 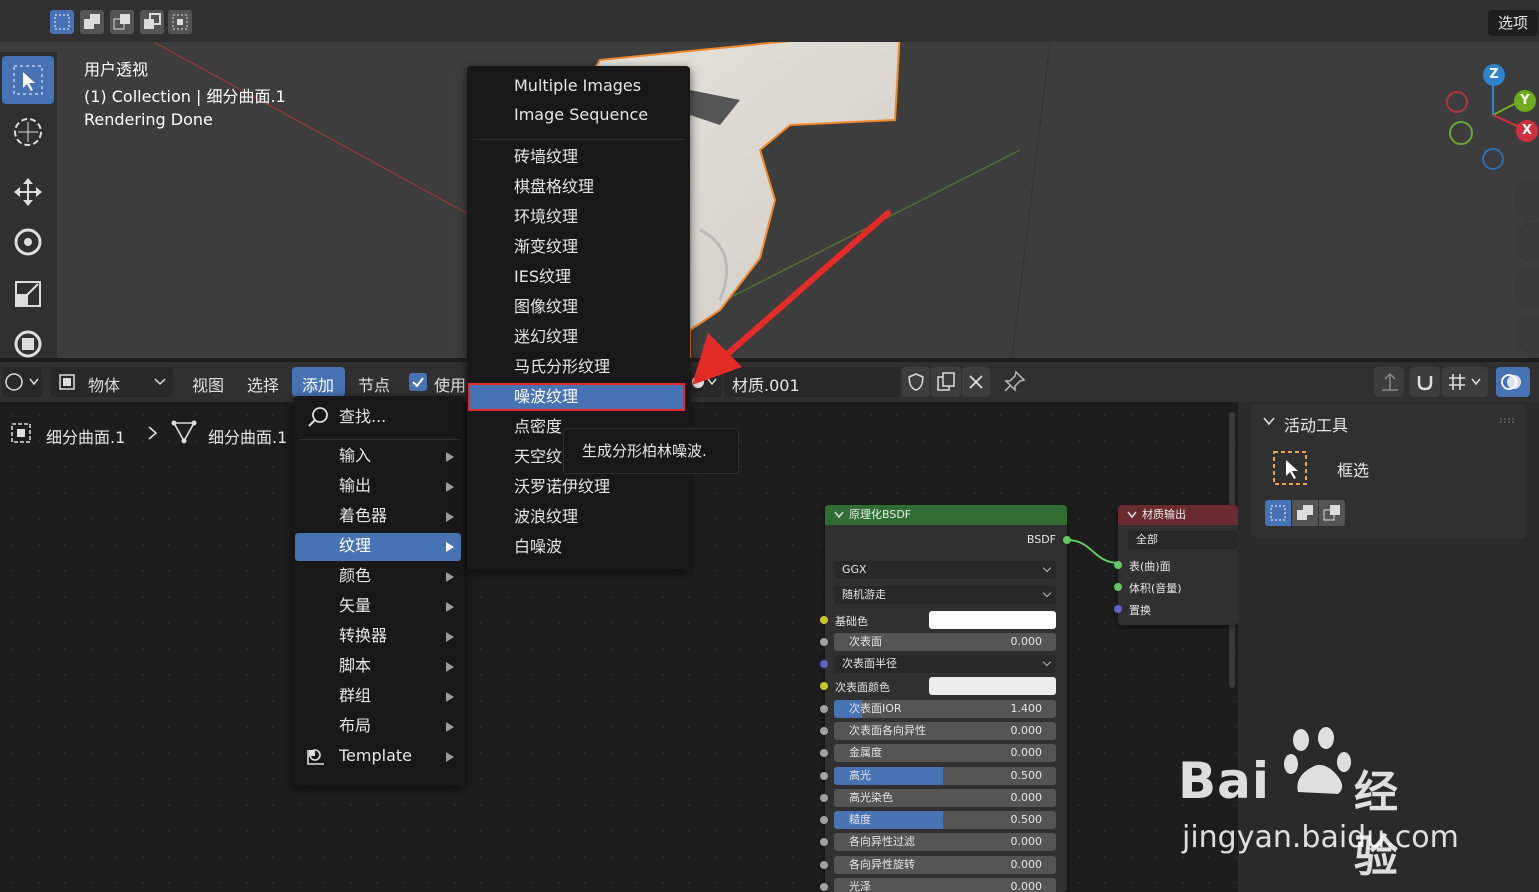 I want to click on texture-menu-item: IES纹理, so click(x=542, y=277).